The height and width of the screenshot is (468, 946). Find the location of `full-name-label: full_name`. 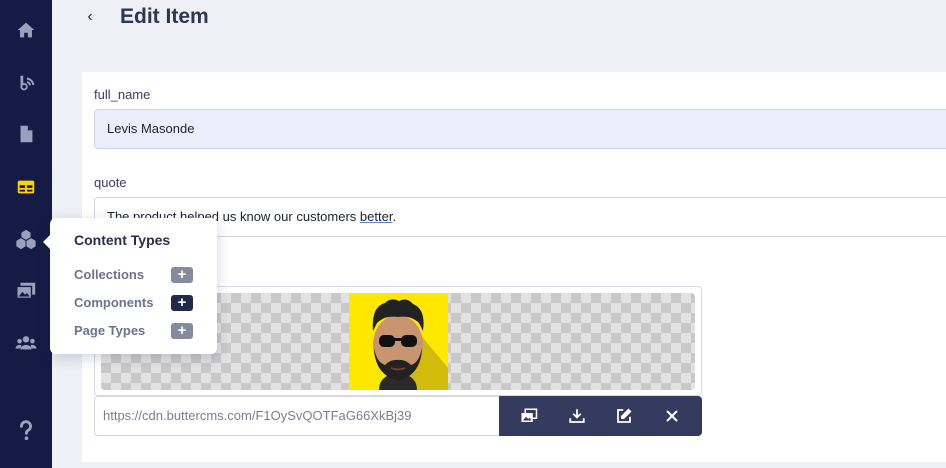

full-name-label: full_name is located at coordinates (122, 94).